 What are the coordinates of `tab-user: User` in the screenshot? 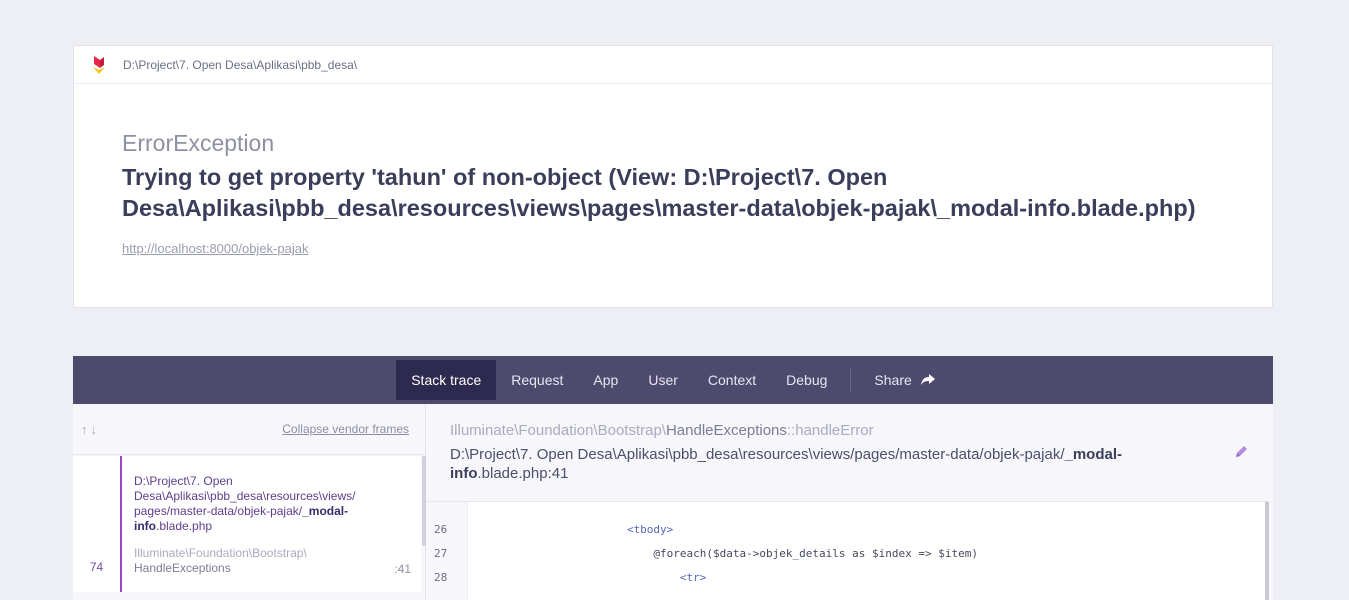 It's located at (663, 380).